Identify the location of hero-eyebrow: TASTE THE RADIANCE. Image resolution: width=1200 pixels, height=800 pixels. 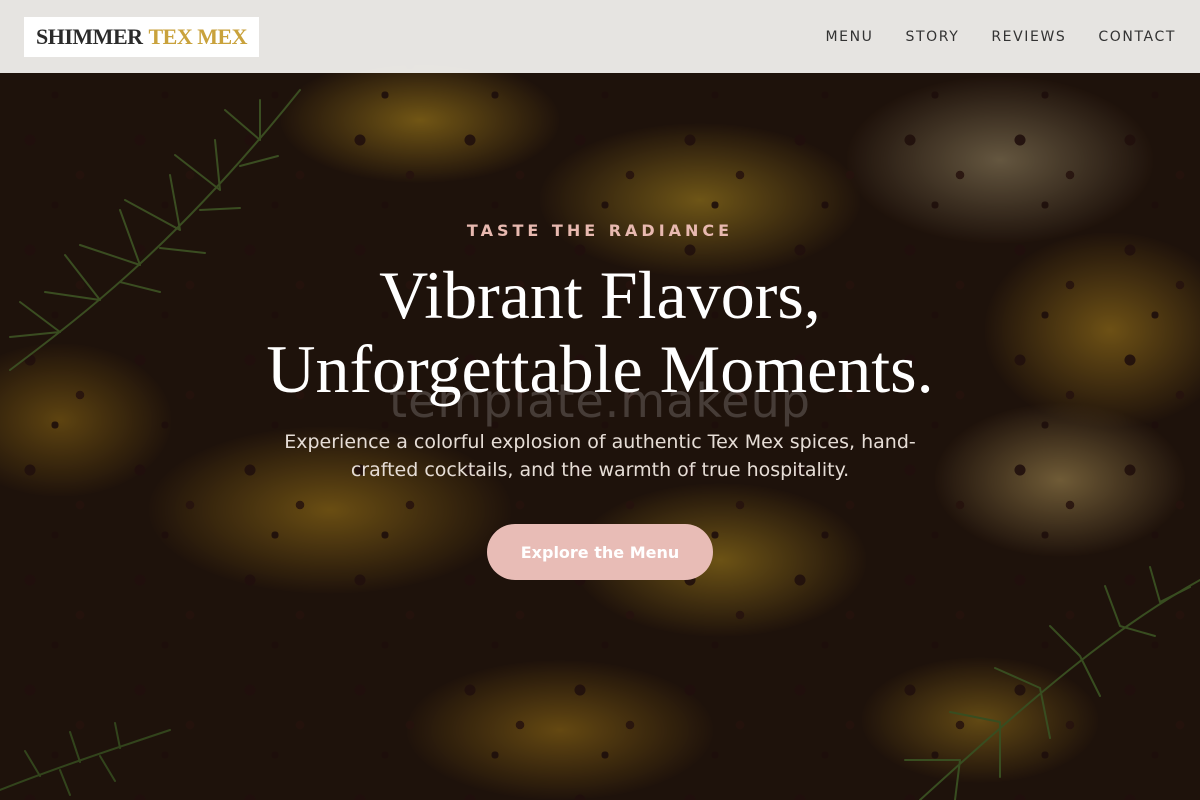
(600, 230).